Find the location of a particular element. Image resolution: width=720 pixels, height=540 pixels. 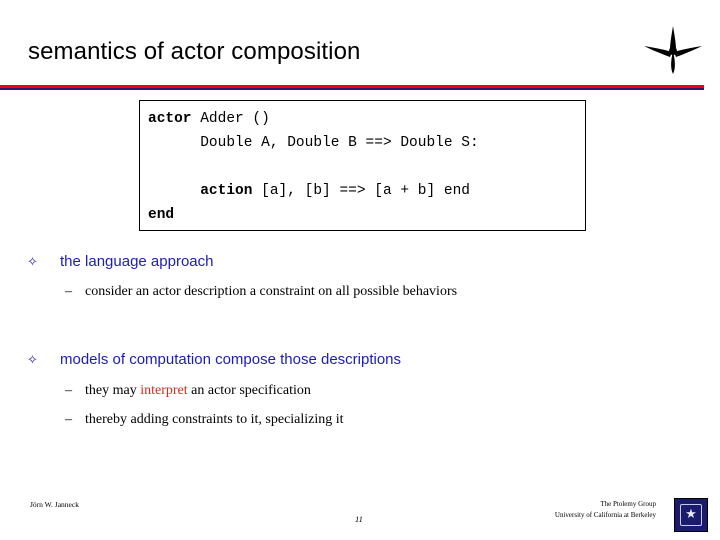

seal-glyph: ★ is located at coordinates (691, 513).